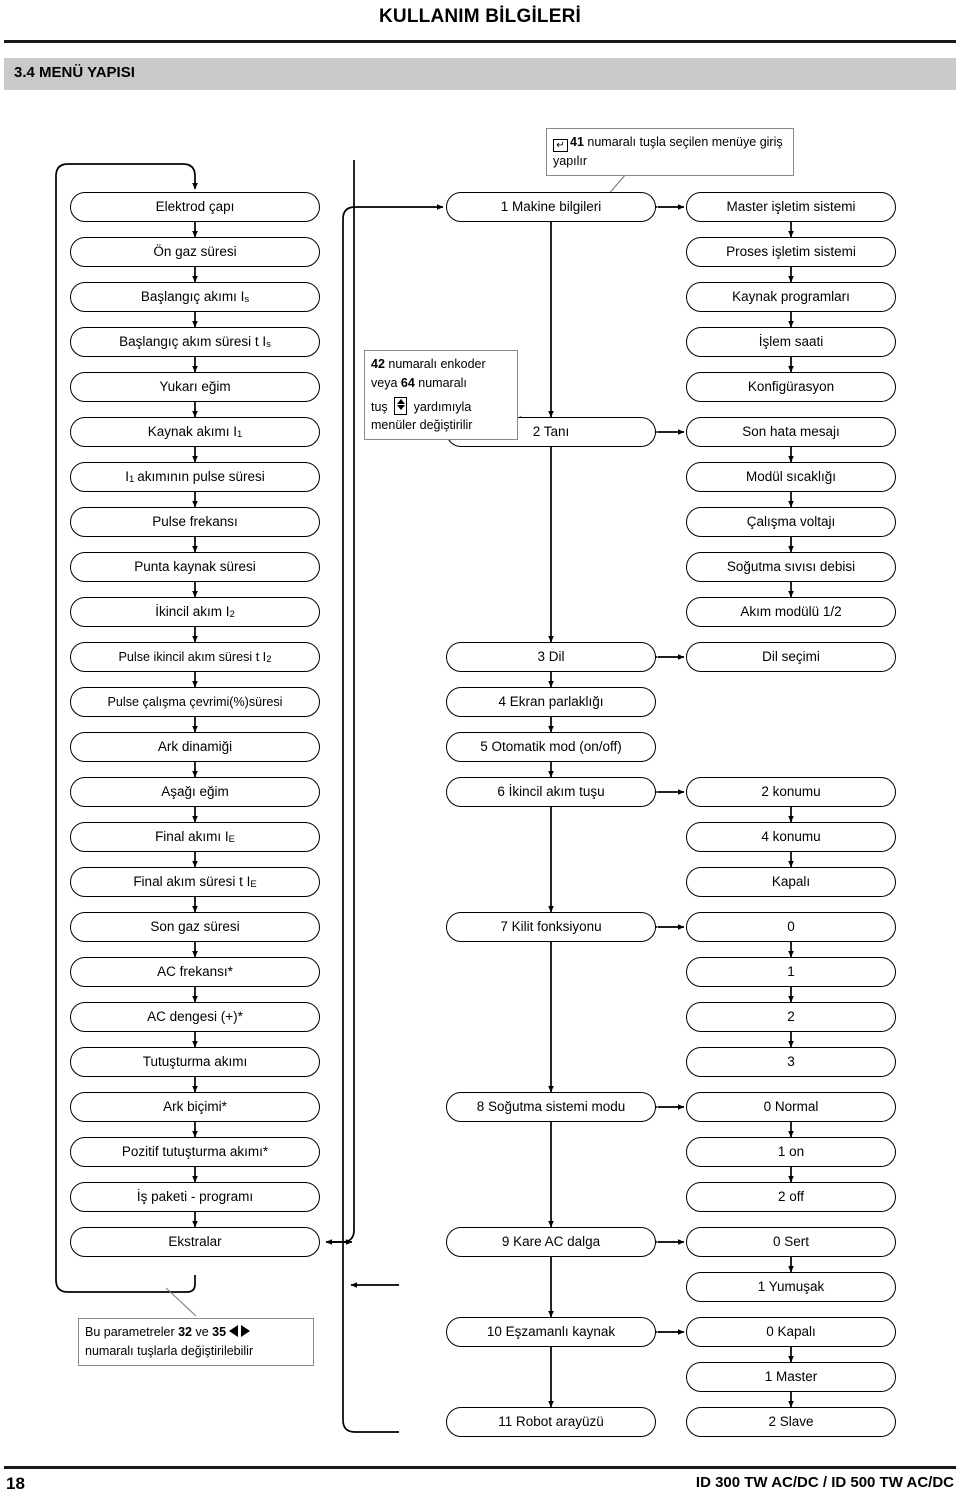  I want to click on node-asagi-egim: Aşağı eğim, so click(195, 792).